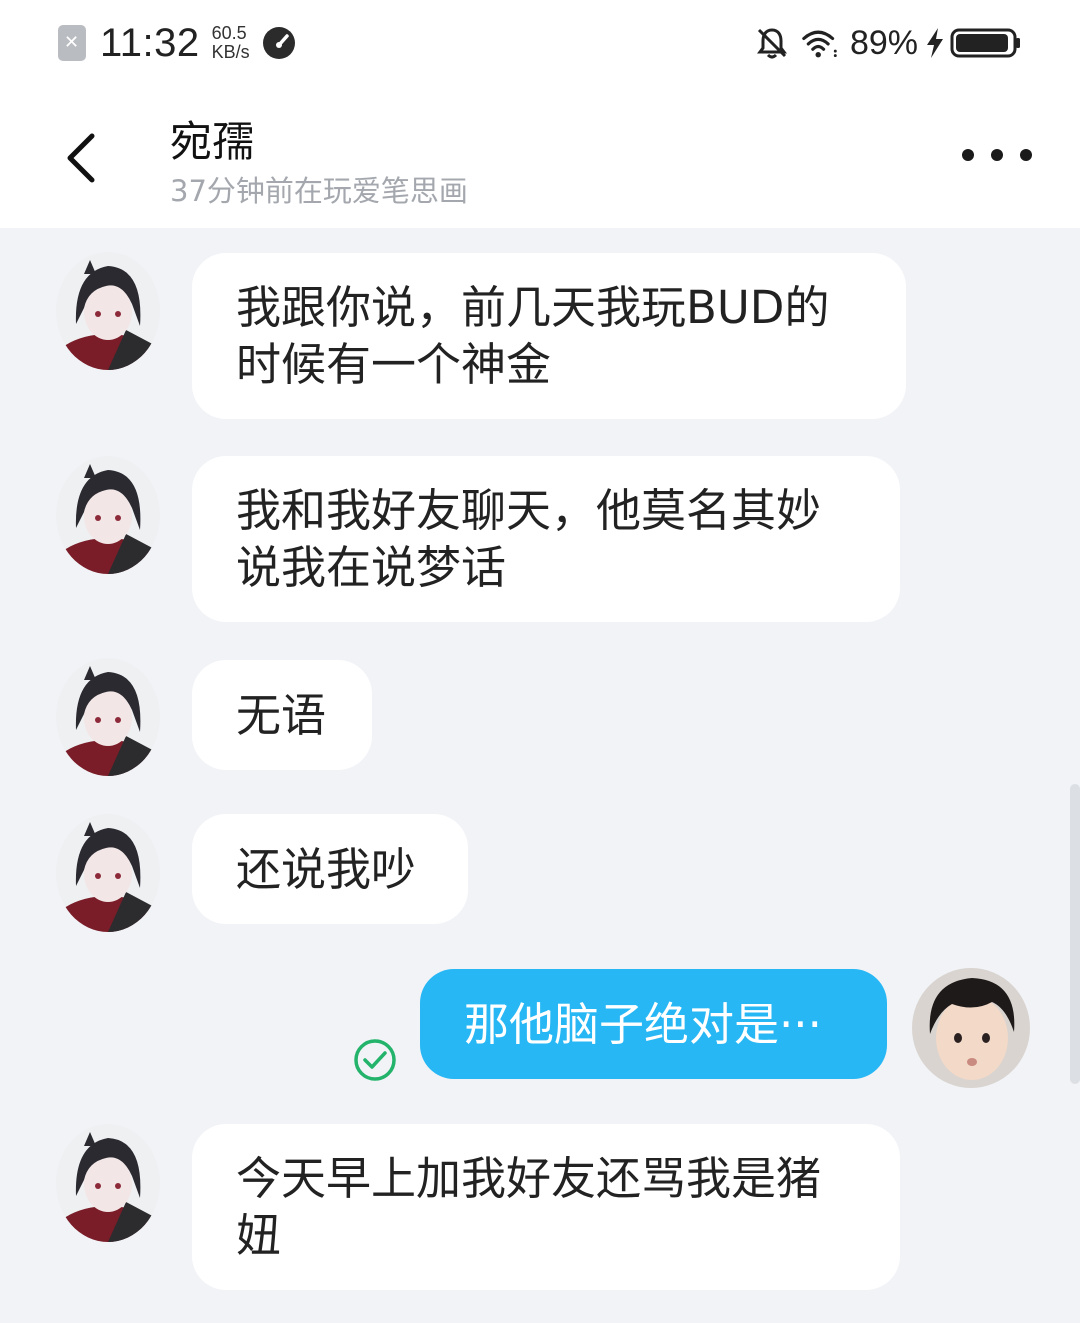 The image size is (1080, 1323). I want to click on message-bubble-incoming: 我和我好友聊天，他莫名其妙说我在说梦话, so click(546, 539).